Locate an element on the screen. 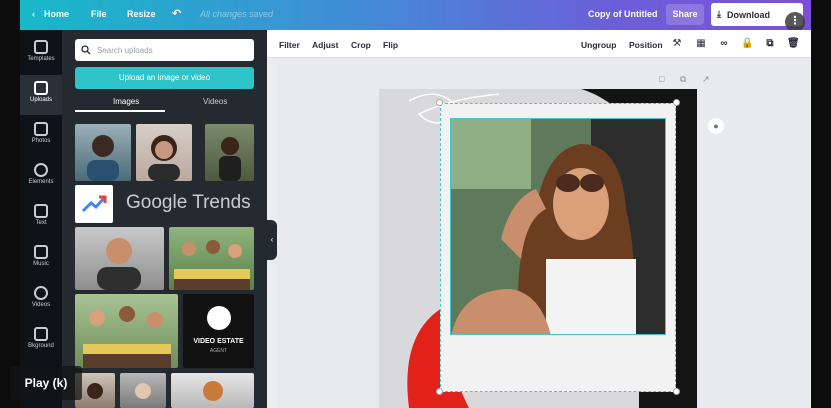 This screenshot has height=408, width=831. crop-button: Crop is located at coordinates (361, 45).